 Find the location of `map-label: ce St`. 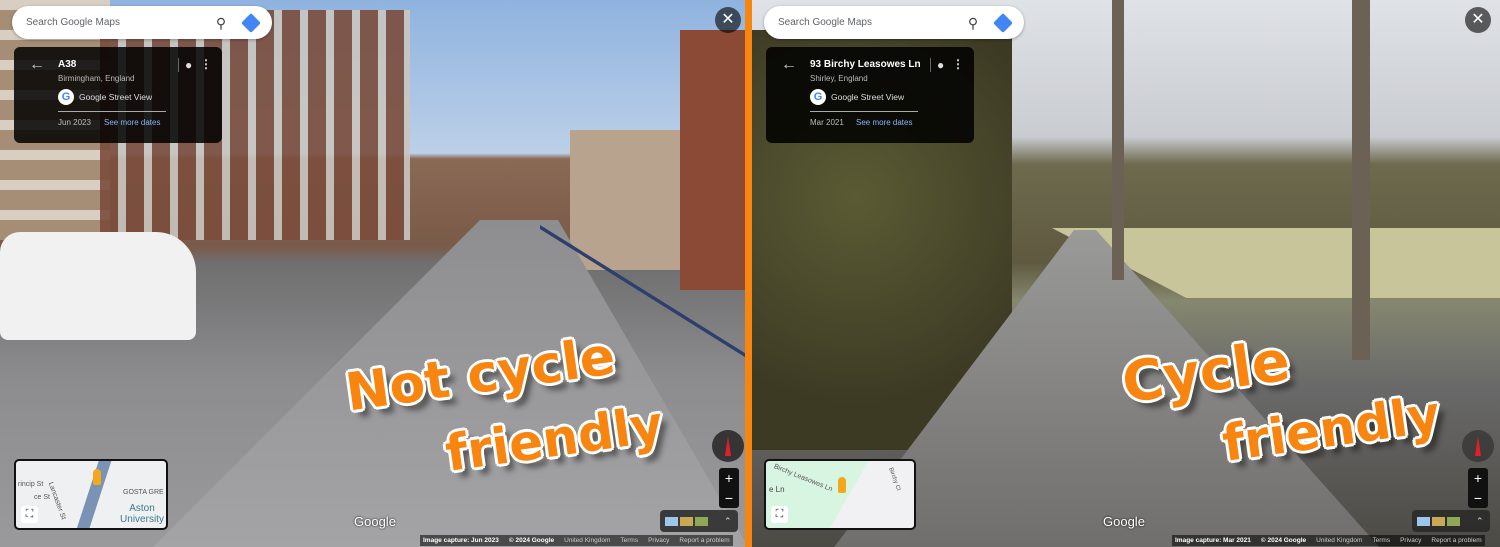

map-label: ce St is located at coordinates (42, 497).